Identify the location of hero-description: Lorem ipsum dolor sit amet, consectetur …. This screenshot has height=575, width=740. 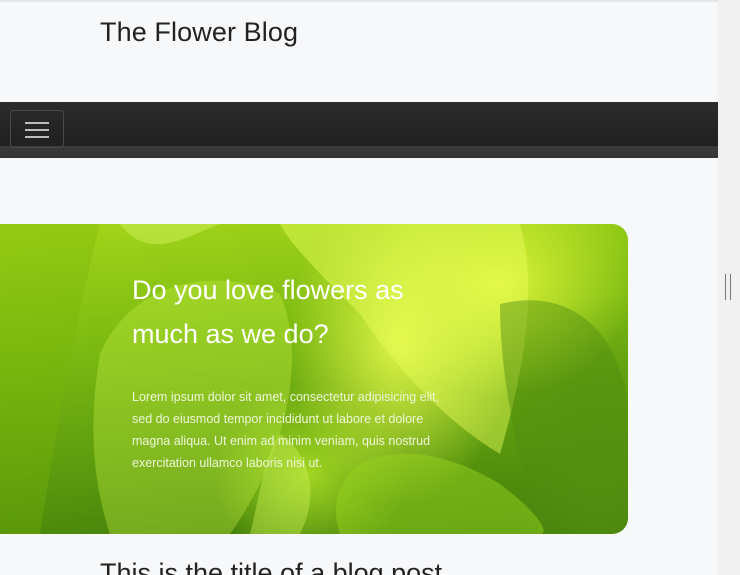
(286, 430).